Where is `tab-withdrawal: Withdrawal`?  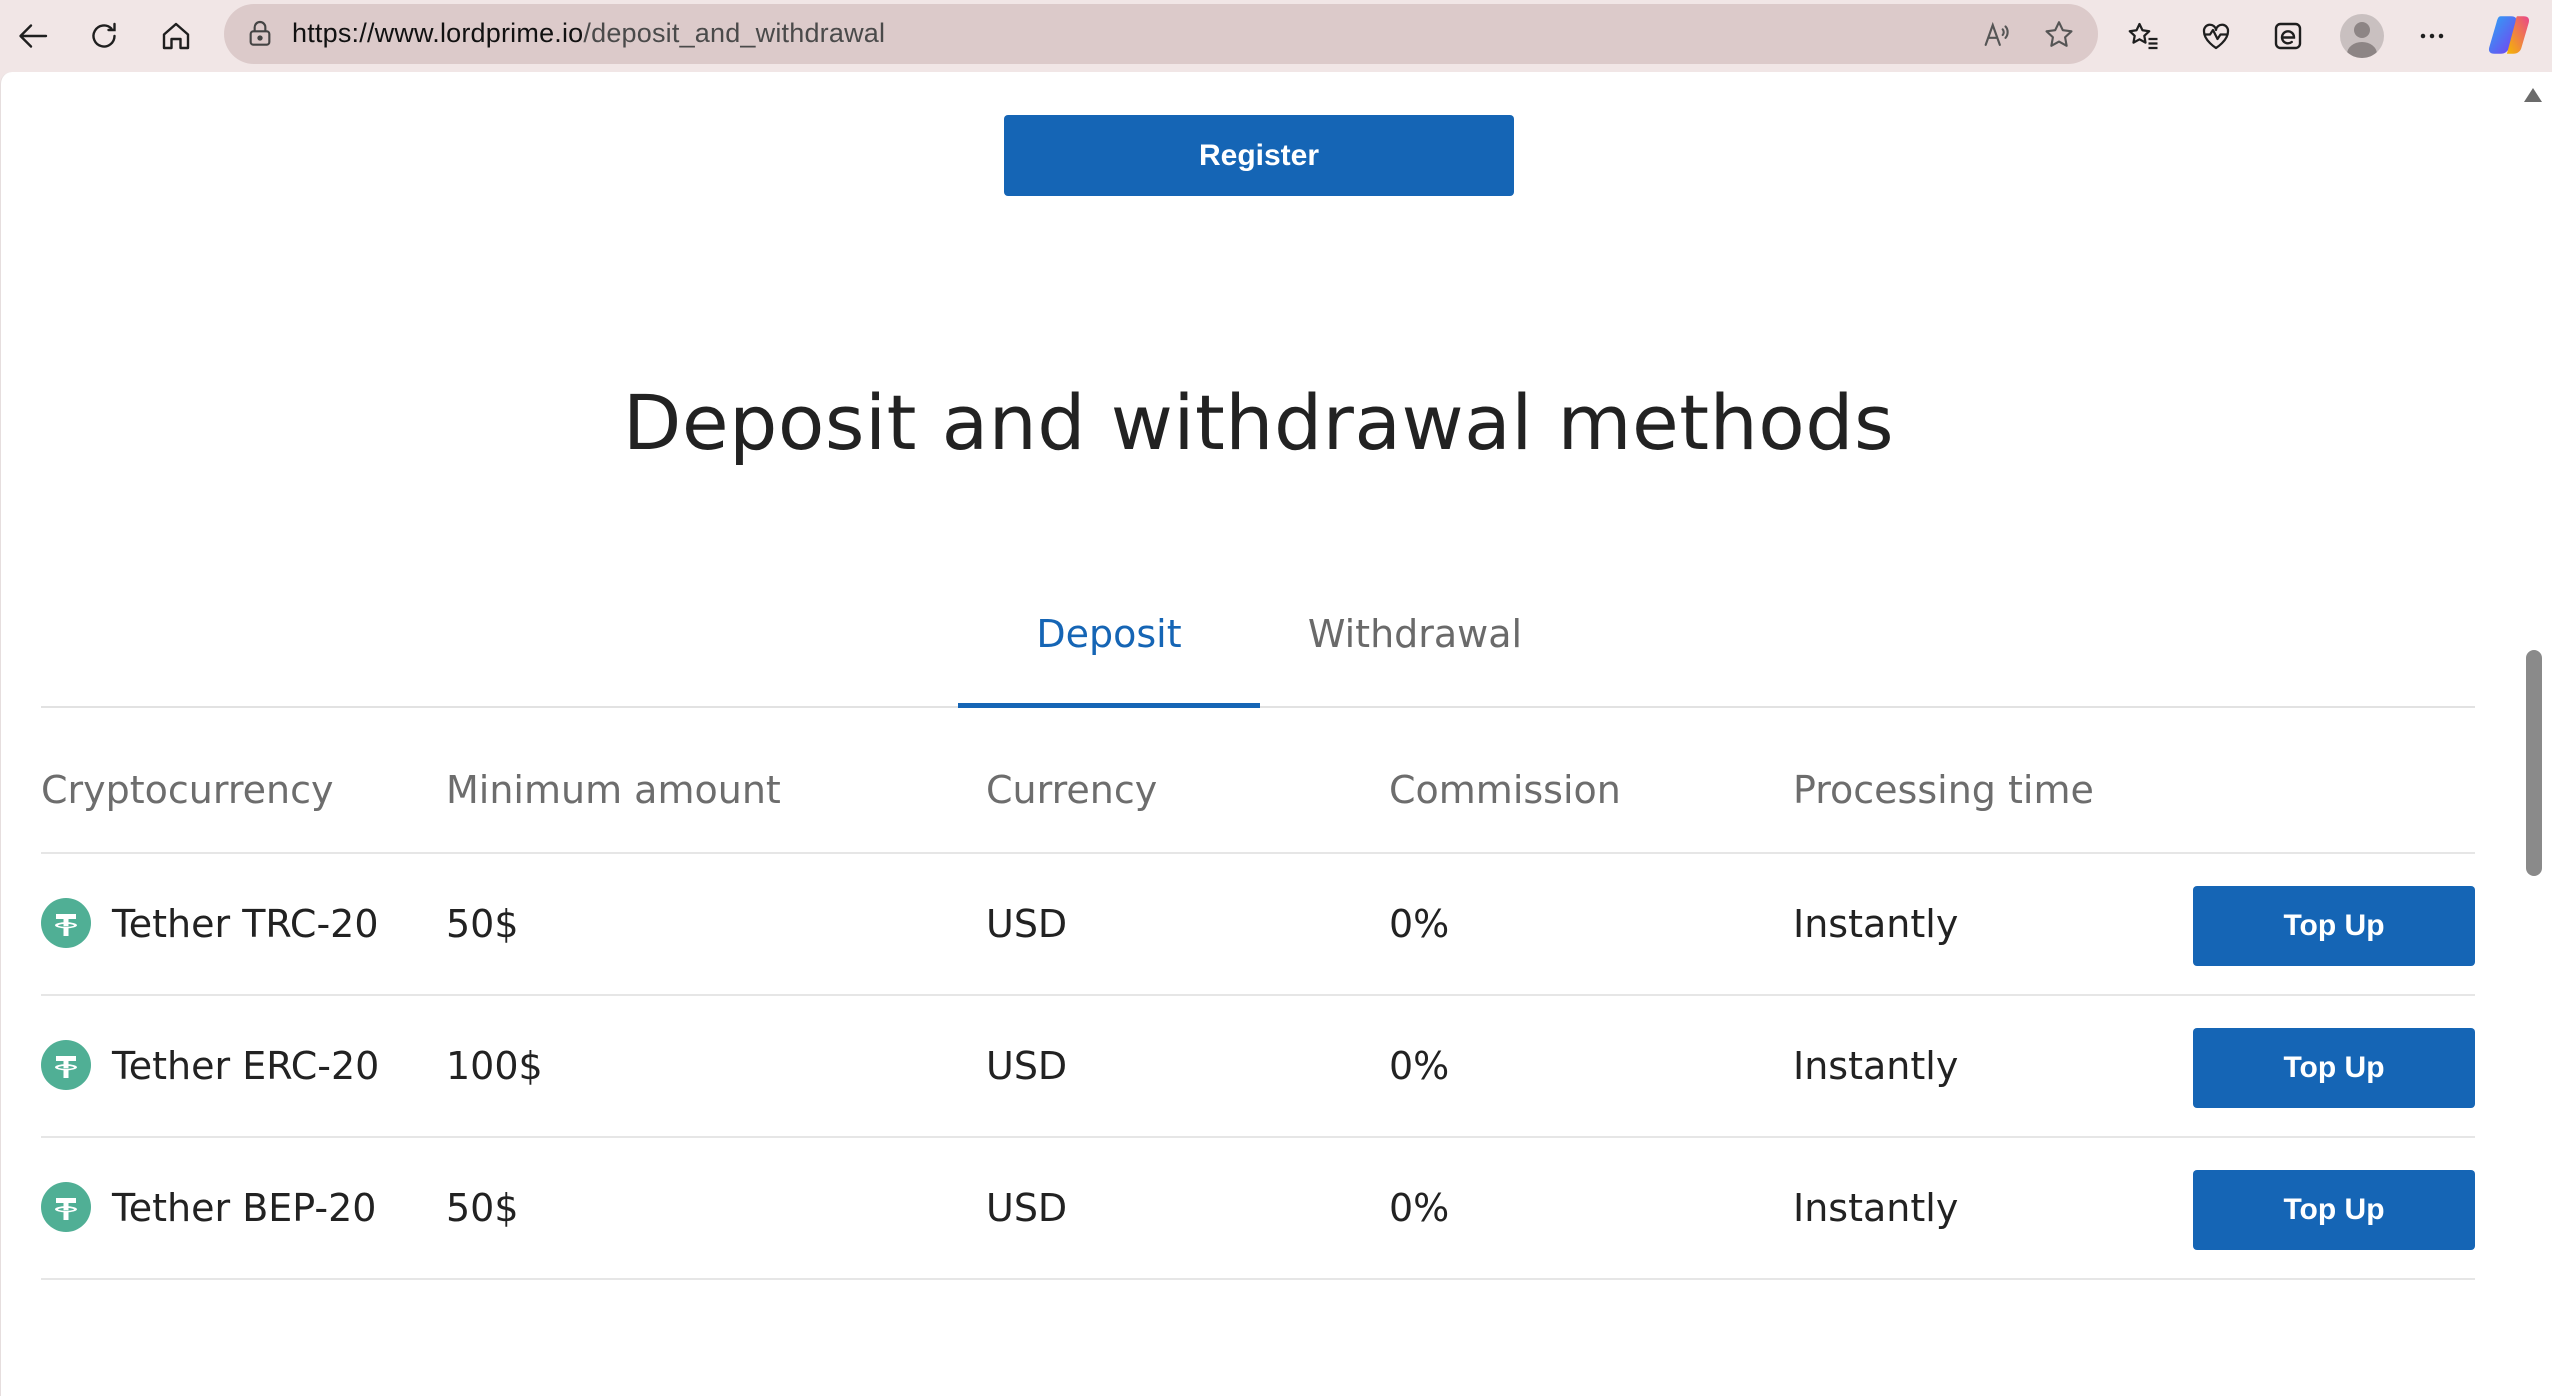
tab-withdrawal: Withdrawal is located at coordinates (1415, 660).